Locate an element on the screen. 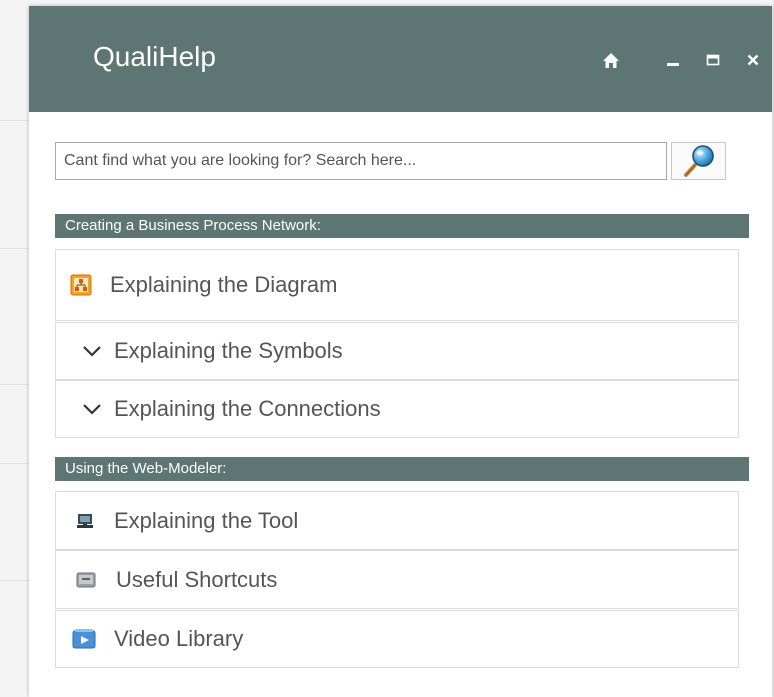 The height and width of the screenshot is (697, 774). video-icon is located at coordinates (84, 639).